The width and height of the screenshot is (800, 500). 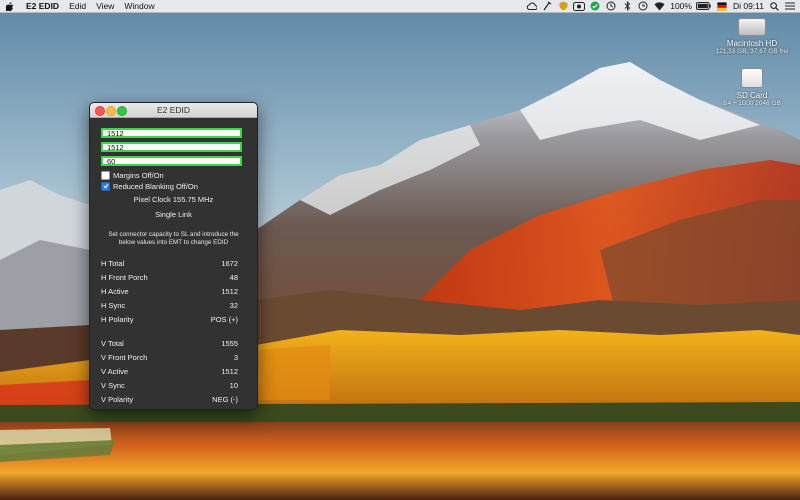 I want to click on timing-value: 10, so click(x=233, y=385).